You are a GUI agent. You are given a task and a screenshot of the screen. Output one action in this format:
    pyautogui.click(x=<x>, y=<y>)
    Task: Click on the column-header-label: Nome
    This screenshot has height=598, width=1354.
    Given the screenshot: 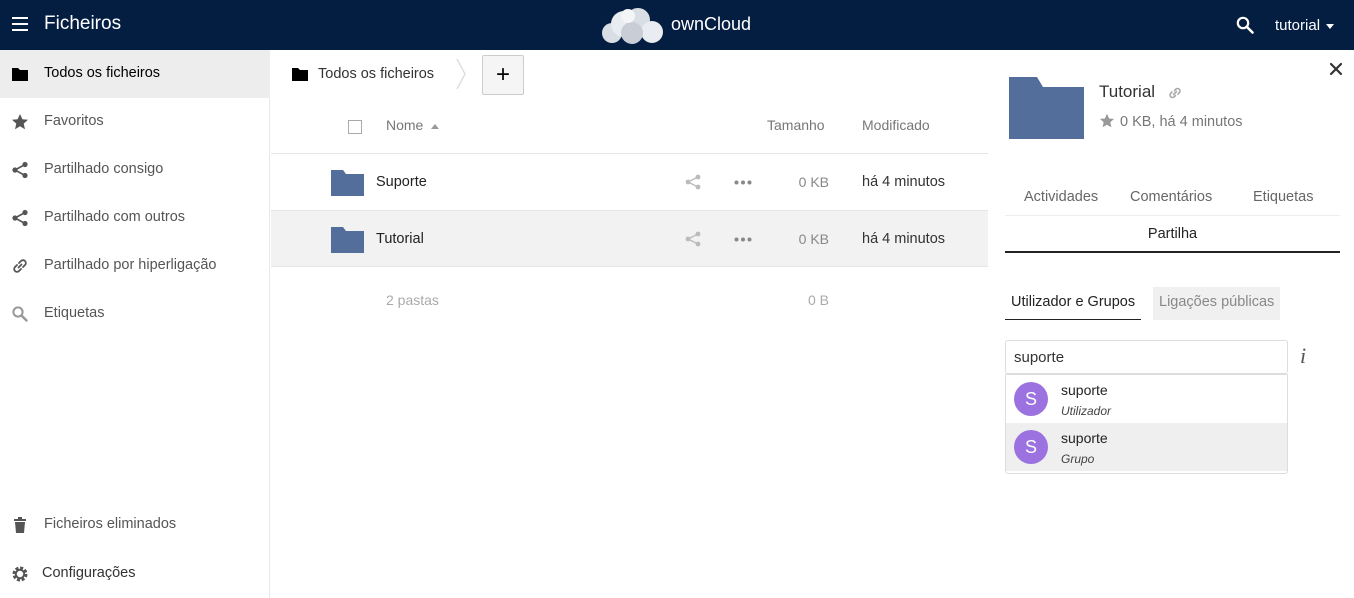 What is the action you would take?
    pyautogui.click(x=405, y=125)
    